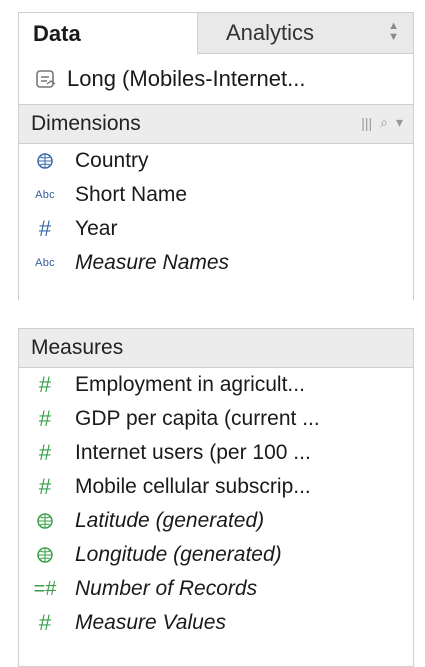  What do you see at coordinates (108, 33) in the screenshot?
I see `tab-data: Data` at bounding box center [108, 33].